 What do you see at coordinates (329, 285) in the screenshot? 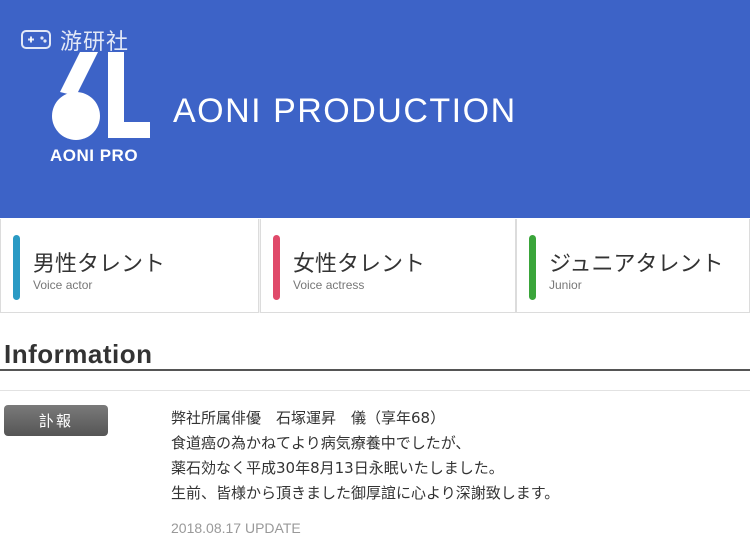
I see `nav-subtitle: Voice actress` at bounding box center [329, 285].